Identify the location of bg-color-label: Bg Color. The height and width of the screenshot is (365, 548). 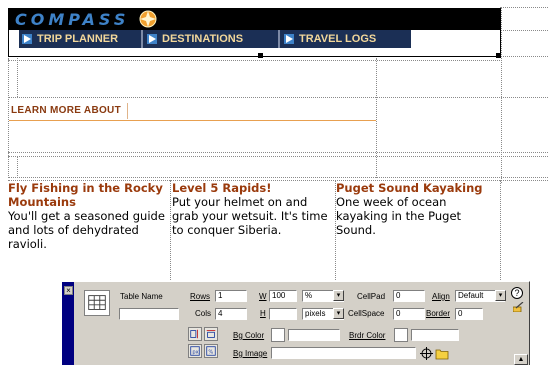
(249, 335).